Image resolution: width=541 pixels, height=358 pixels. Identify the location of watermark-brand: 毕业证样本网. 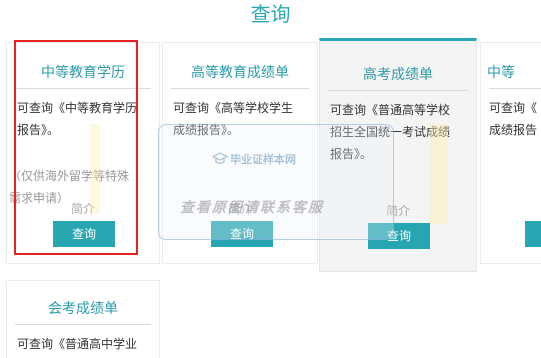
(254, 160).